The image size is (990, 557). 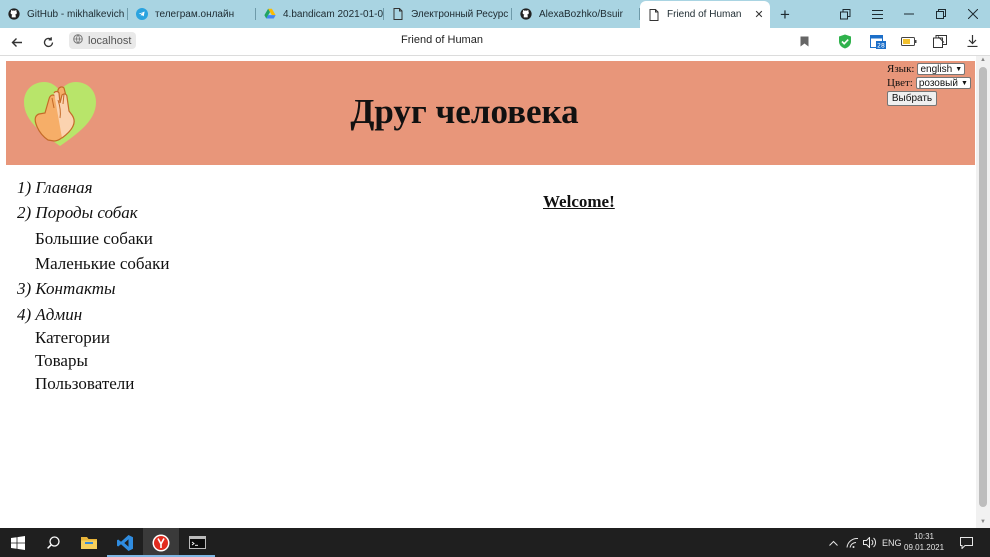 What do you see at coordinates (195, 14) in the screenshot?
I see `tab-title: телеграм.онлайн` at bounding box center [195, 14].